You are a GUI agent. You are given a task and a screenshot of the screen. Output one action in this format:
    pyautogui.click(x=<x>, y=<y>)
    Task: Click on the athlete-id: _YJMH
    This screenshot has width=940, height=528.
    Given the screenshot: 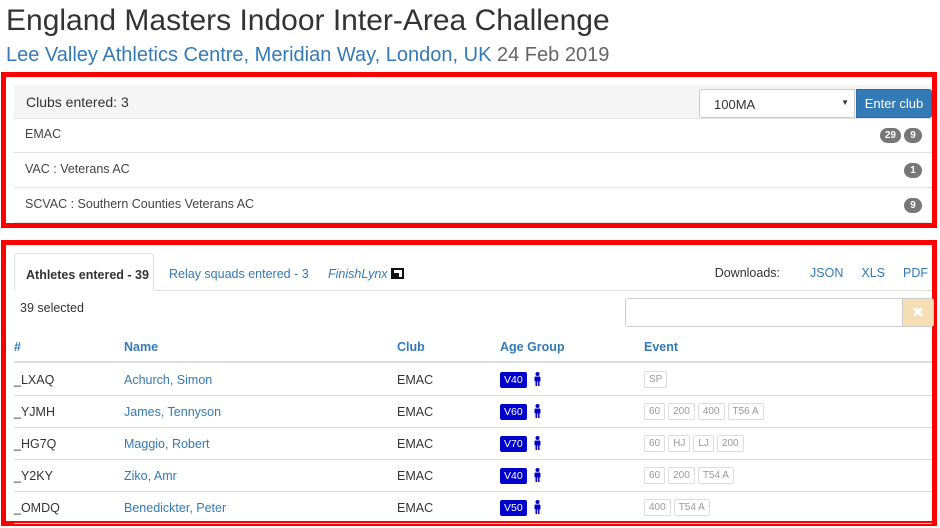 What is the action you would take?
    pyautogui.click(x=34, y=412)
    